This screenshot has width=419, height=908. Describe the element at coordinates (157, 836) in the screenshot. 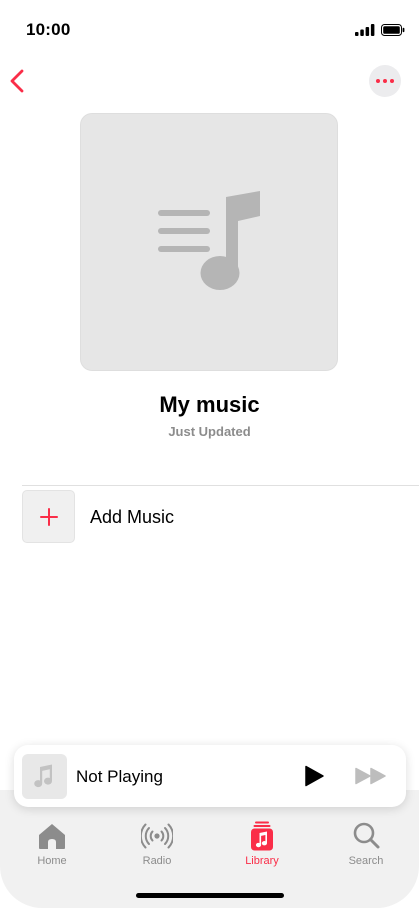

I see `radio-waves-icon` at that location.